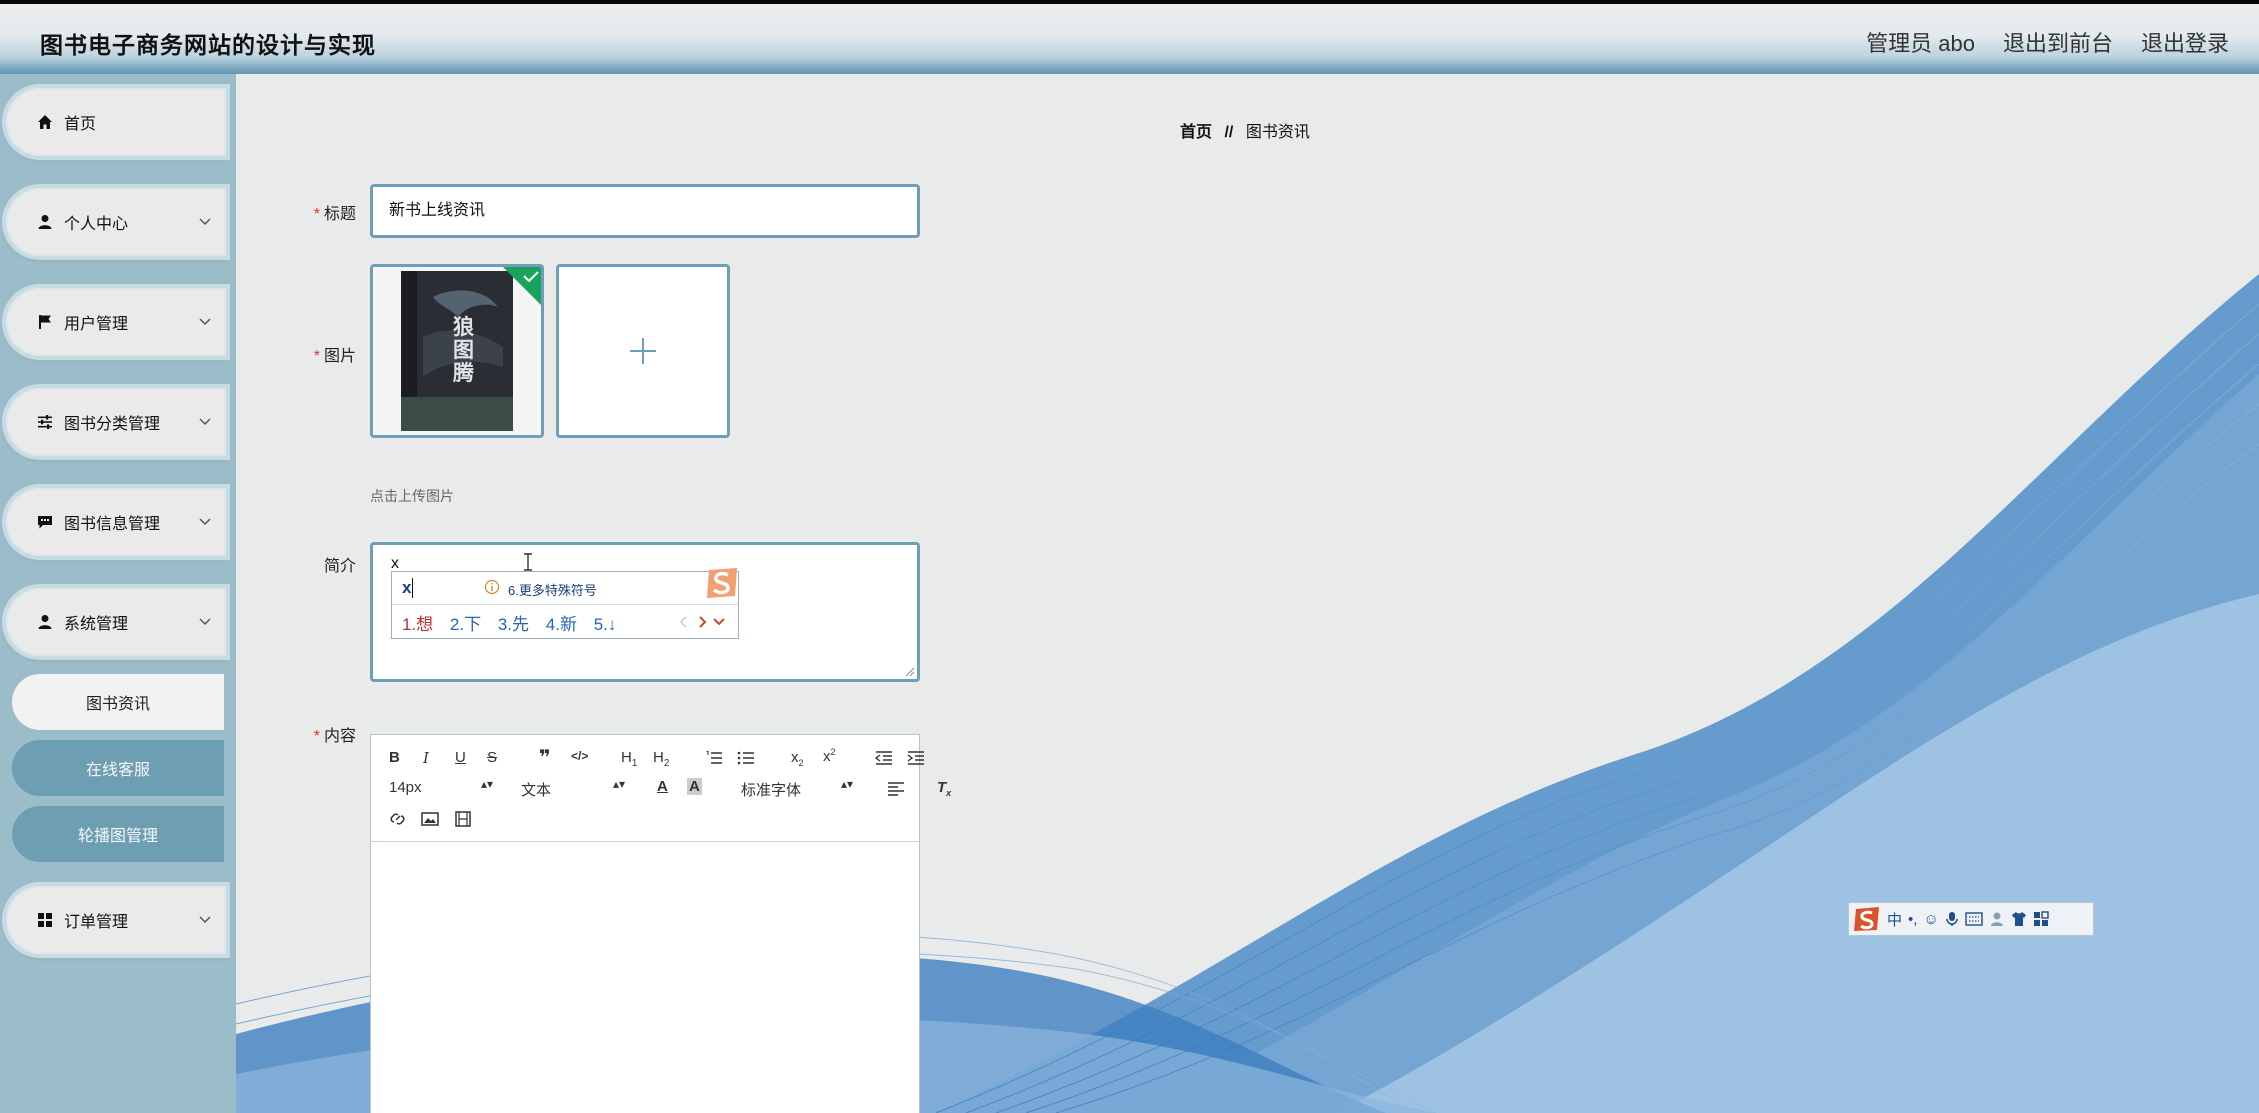 This screenshot has width=2259, height=1113. I want to click on sidebar-item-book-category: 图书分类管理, so click(116, 422).